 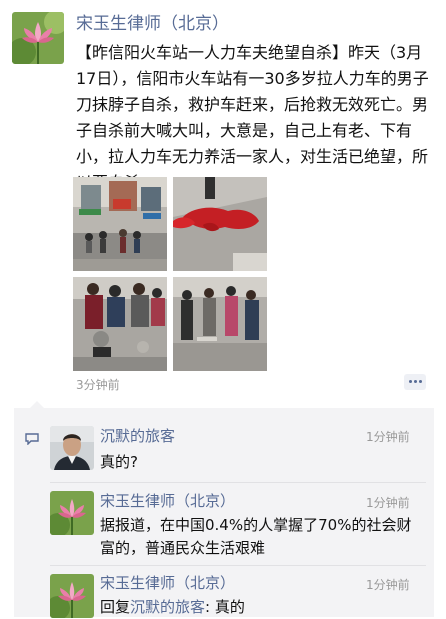 I want to click on comment-icon, so click(x=32, y=439).